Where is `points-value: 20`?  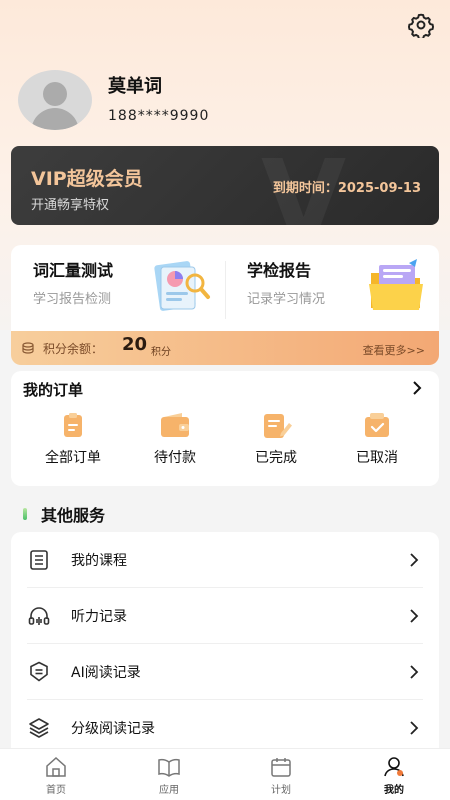
points-value: 20 is located at coordinates (135, 344).